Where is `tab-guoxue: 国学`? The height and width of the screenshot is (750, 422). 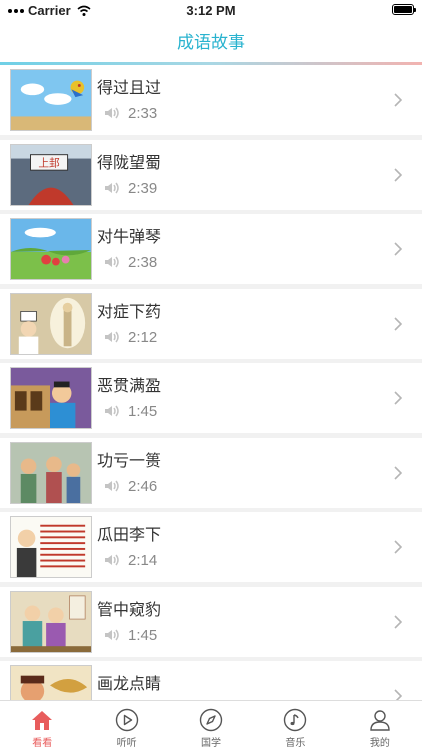 tab-guoxue: 国学 is located at coordinates (211, 725).